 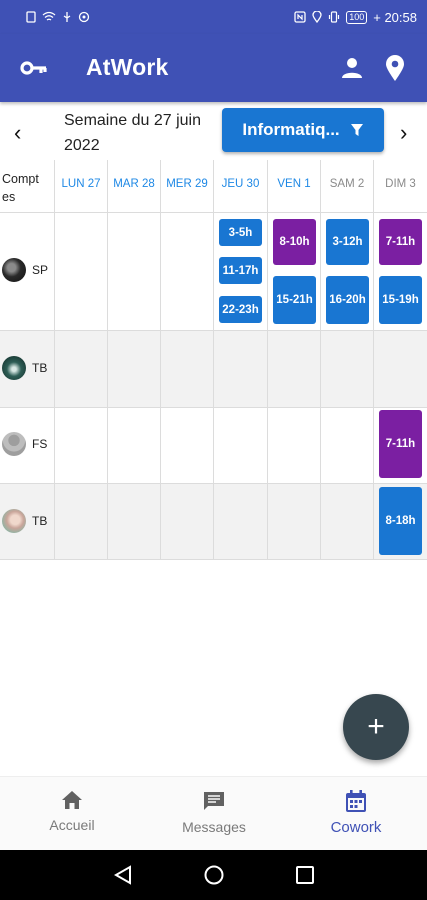 I want to click on account-initials: FS, so click(x=40, y=444).